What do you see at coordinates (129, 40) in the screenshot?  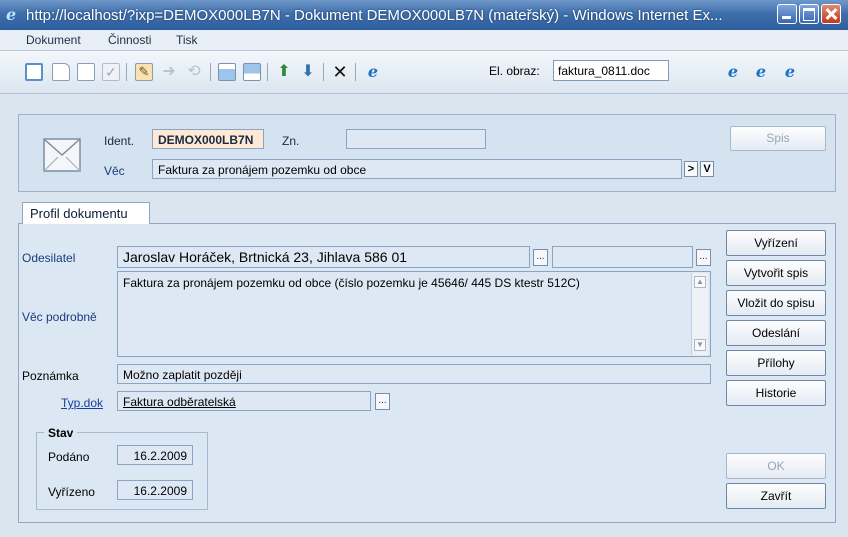 I see `menu-cinnosti: Činnosti` at bounding box center [129, 40].